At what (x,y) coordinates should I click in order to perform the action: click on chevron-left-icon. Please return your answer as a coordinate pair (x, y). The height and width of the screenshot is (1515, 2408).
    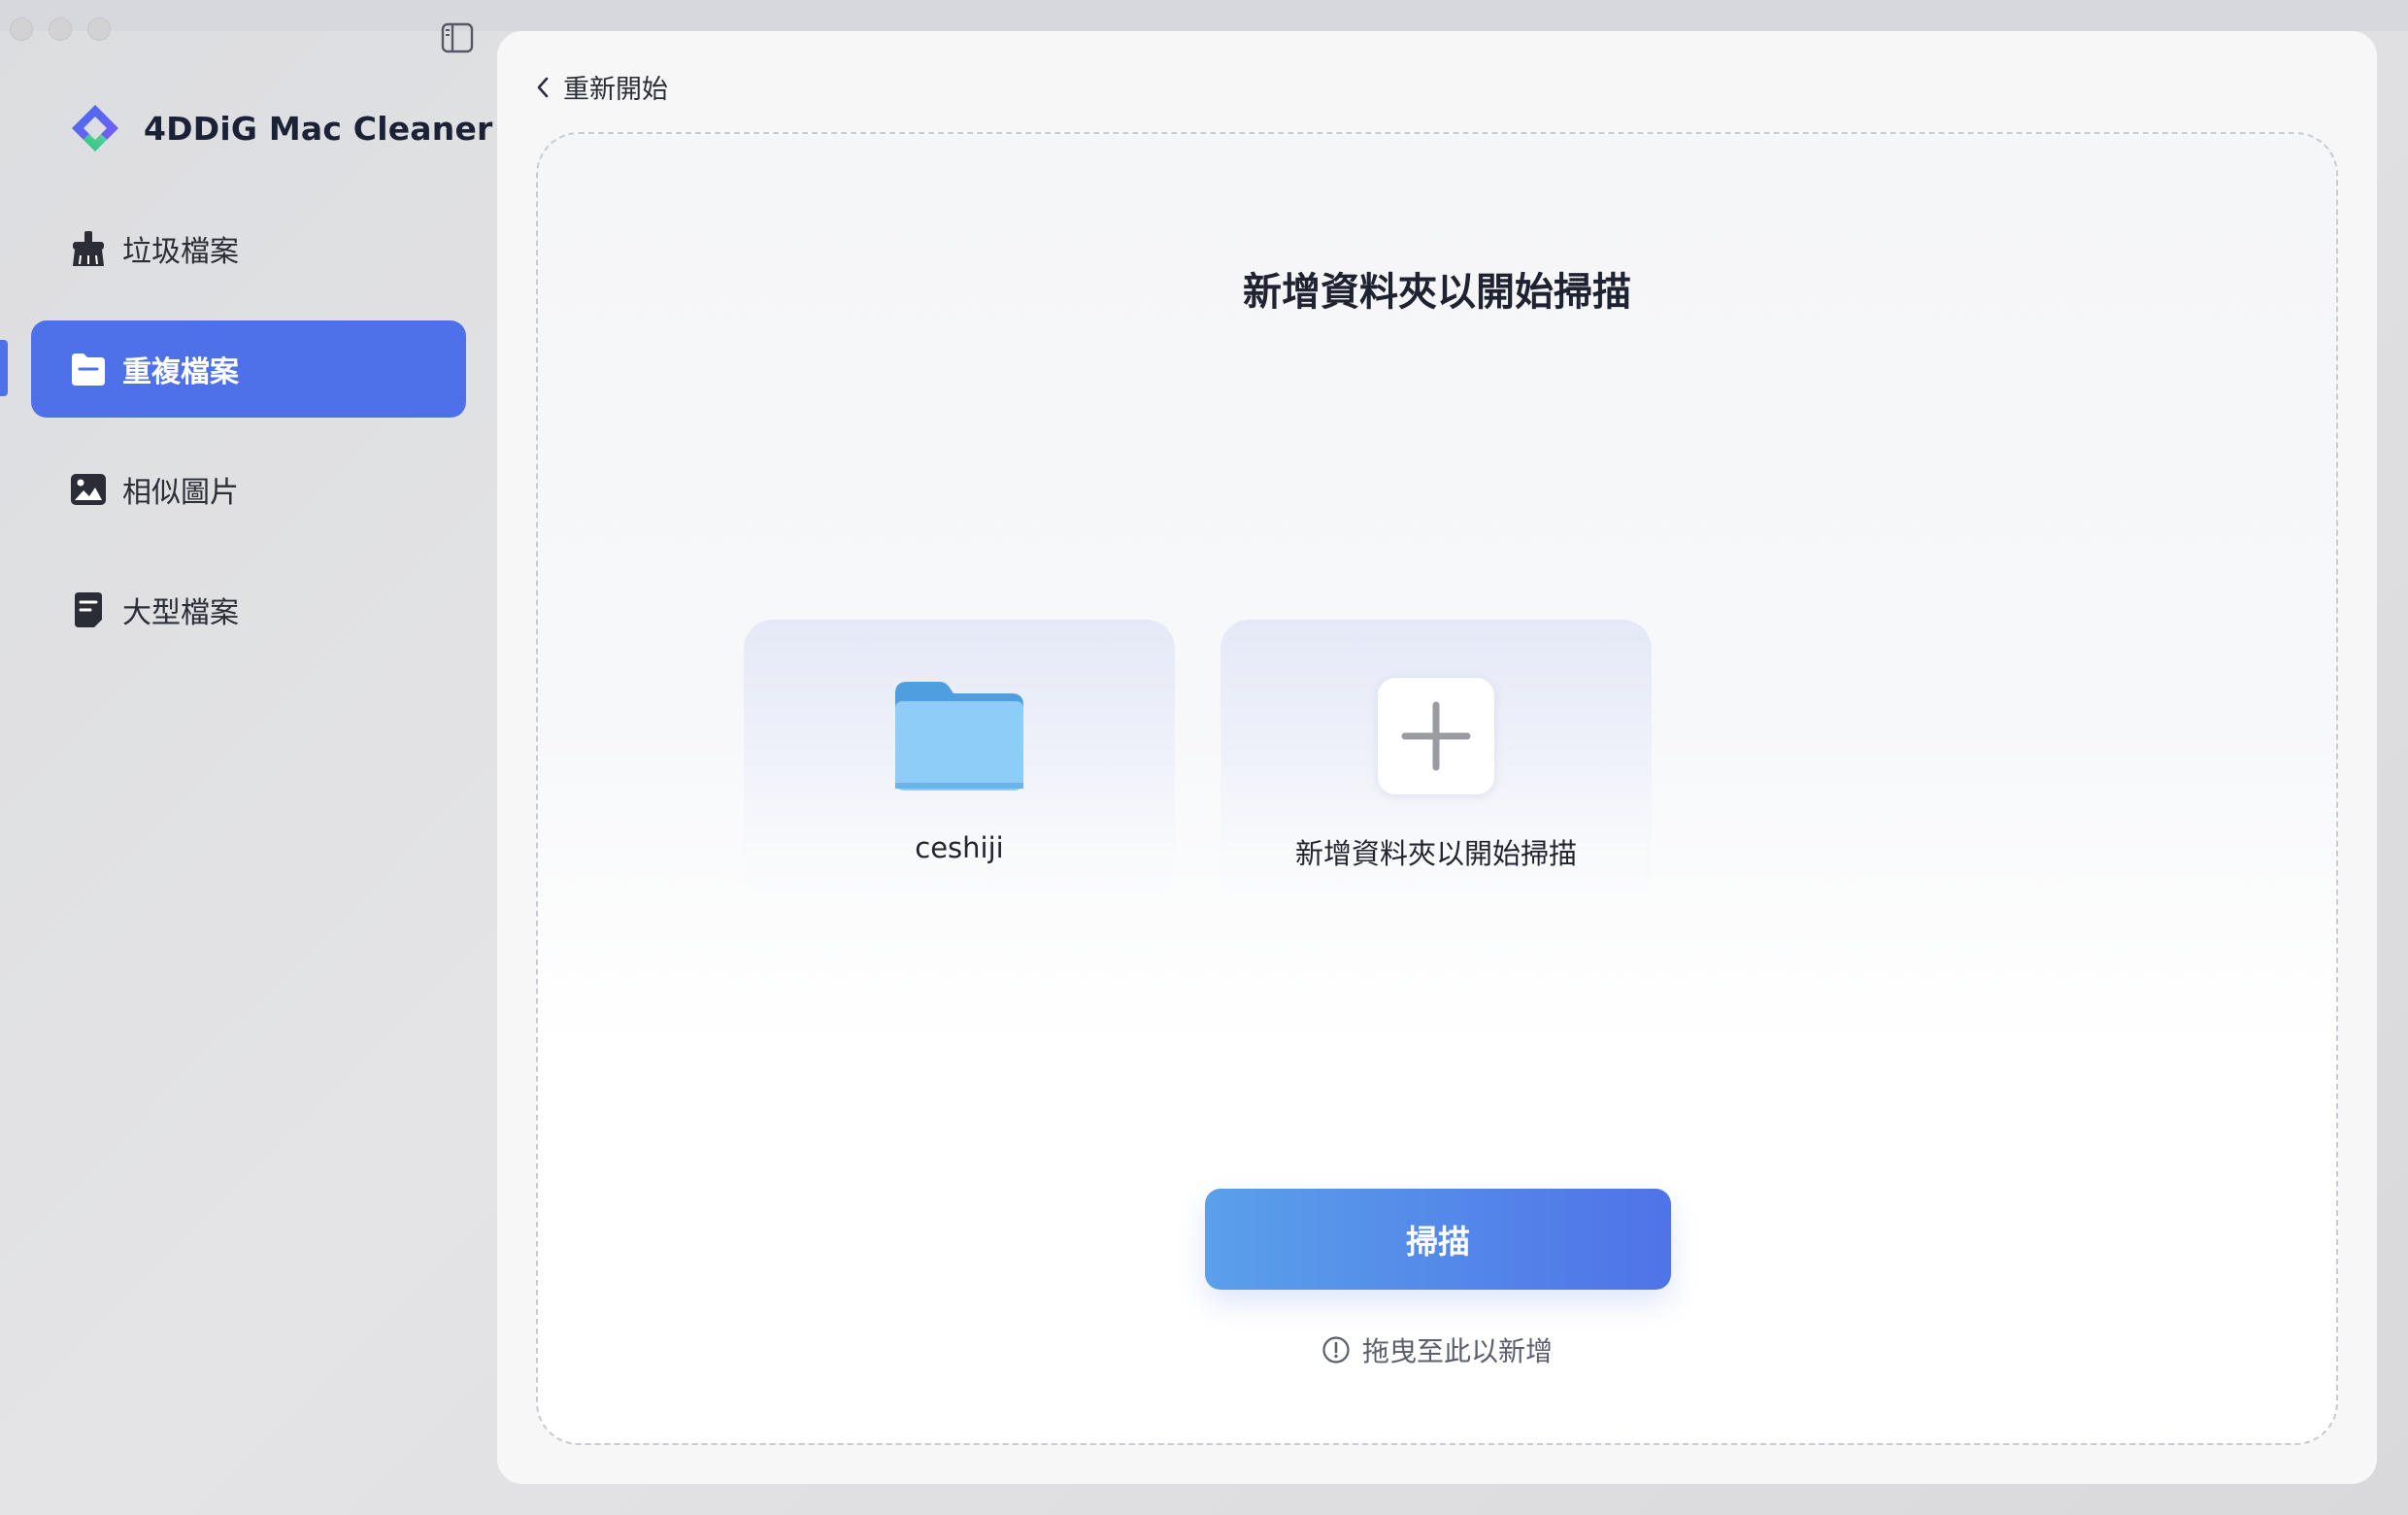
    Looking at the image, I should click on (543, 87).